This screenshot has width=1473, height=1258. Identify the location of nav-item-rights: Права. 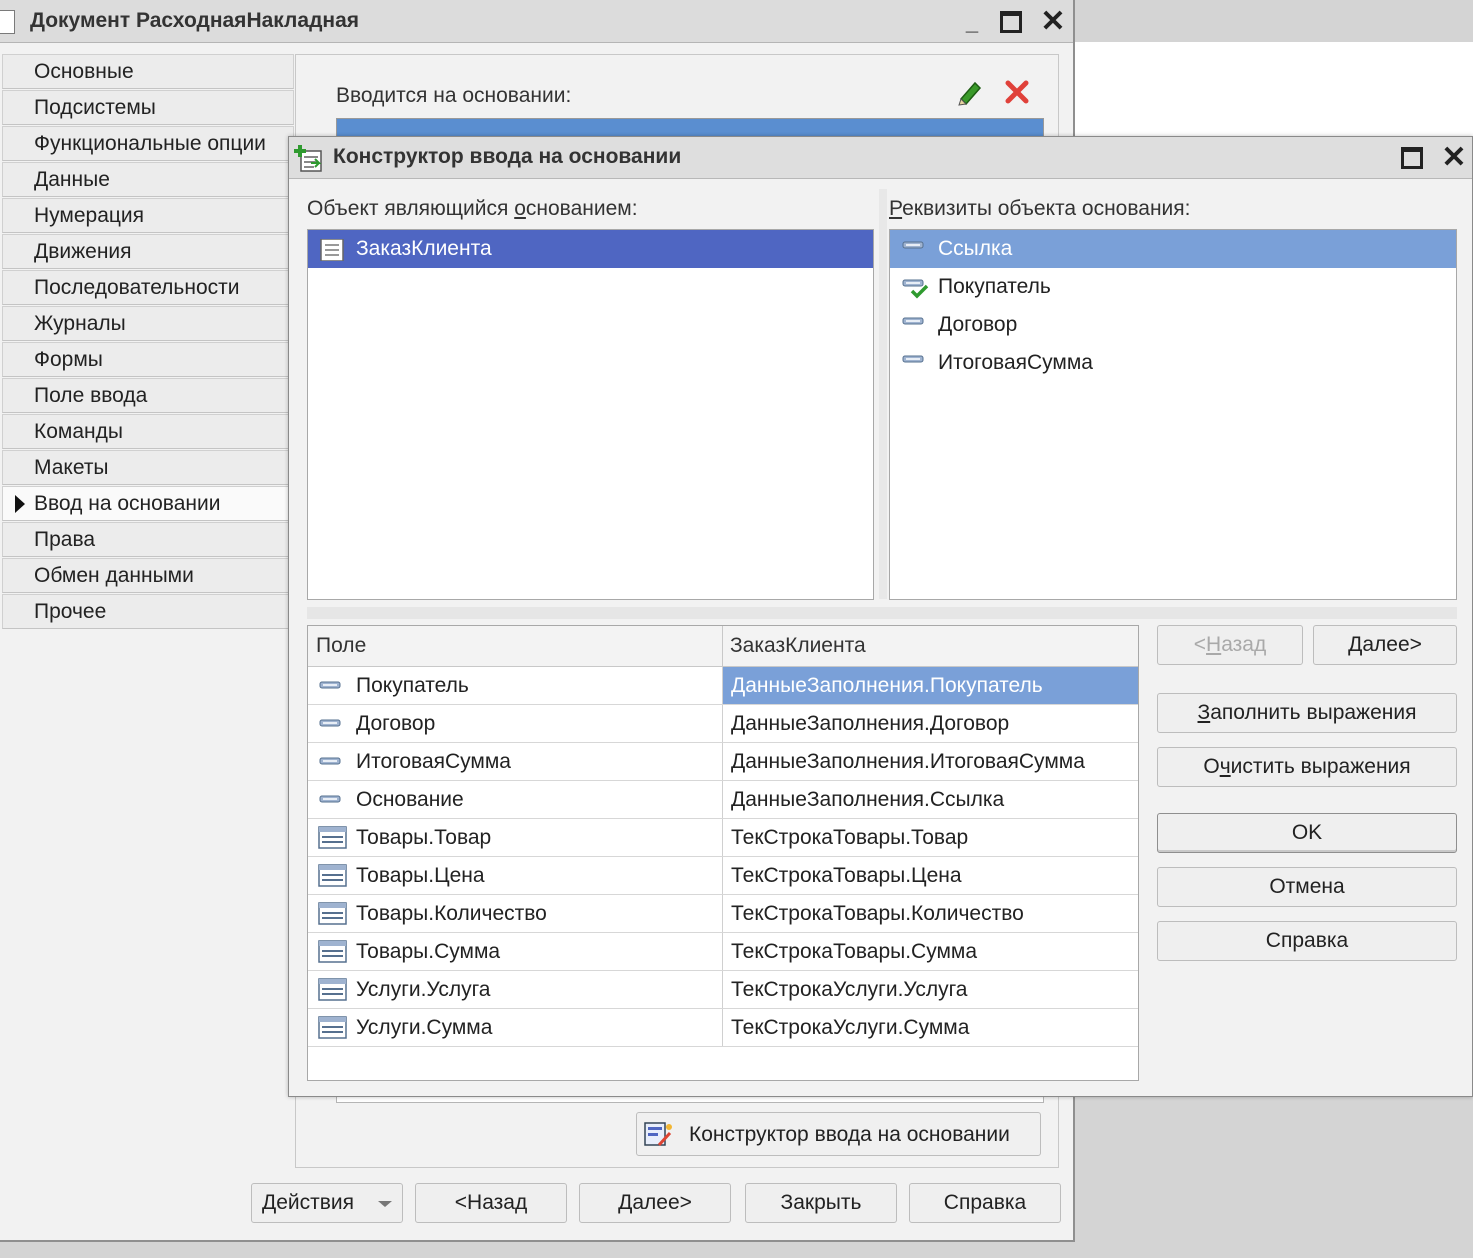
(148, 539).